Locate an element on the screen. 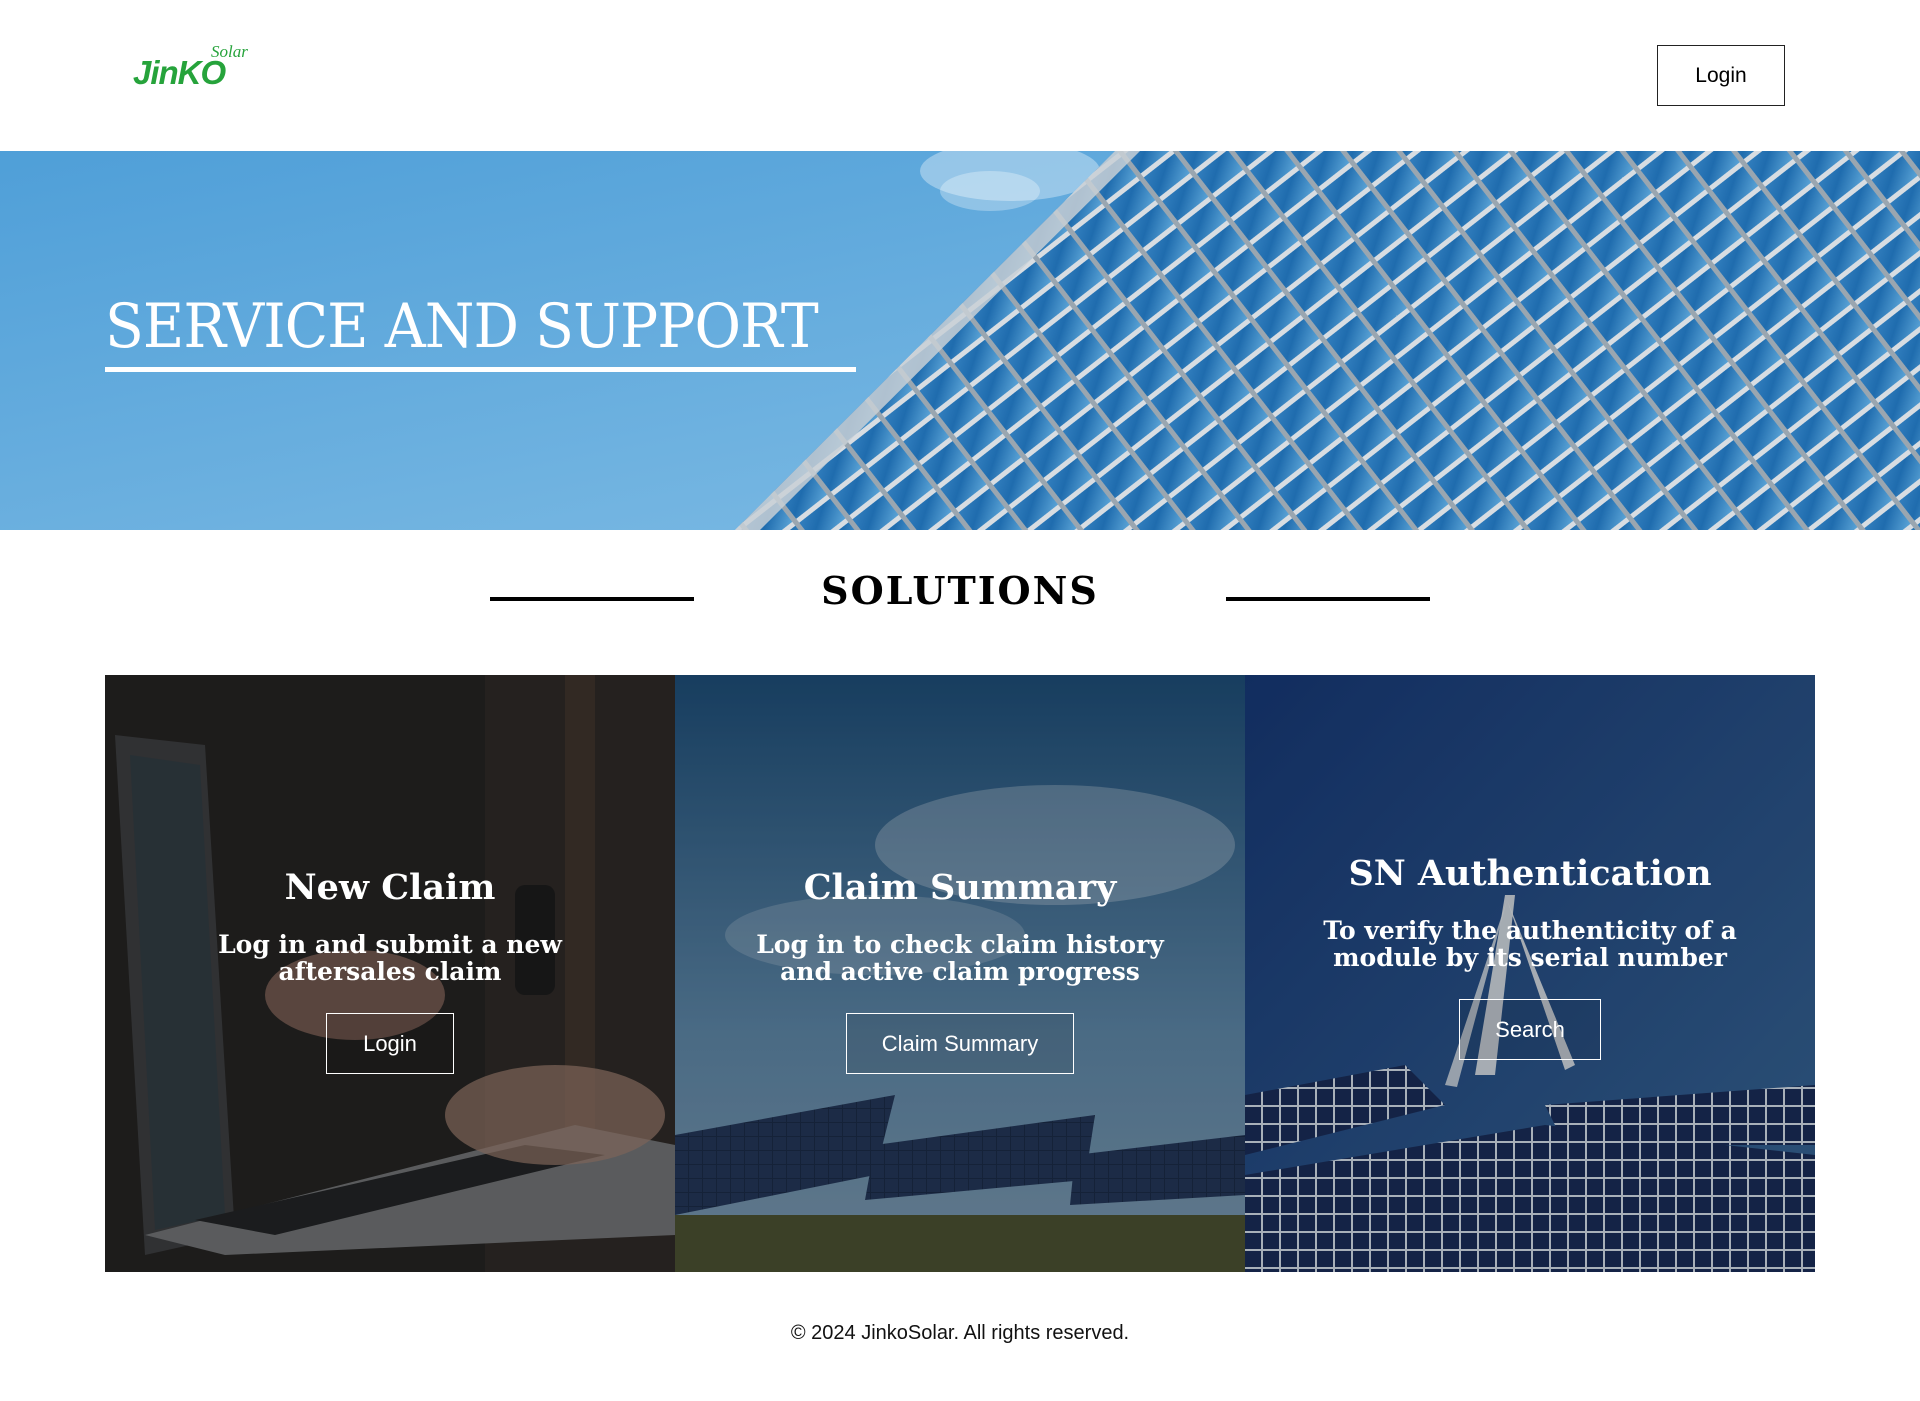  site-header: JinKO Solar Login is located at coordinates (960, 75).